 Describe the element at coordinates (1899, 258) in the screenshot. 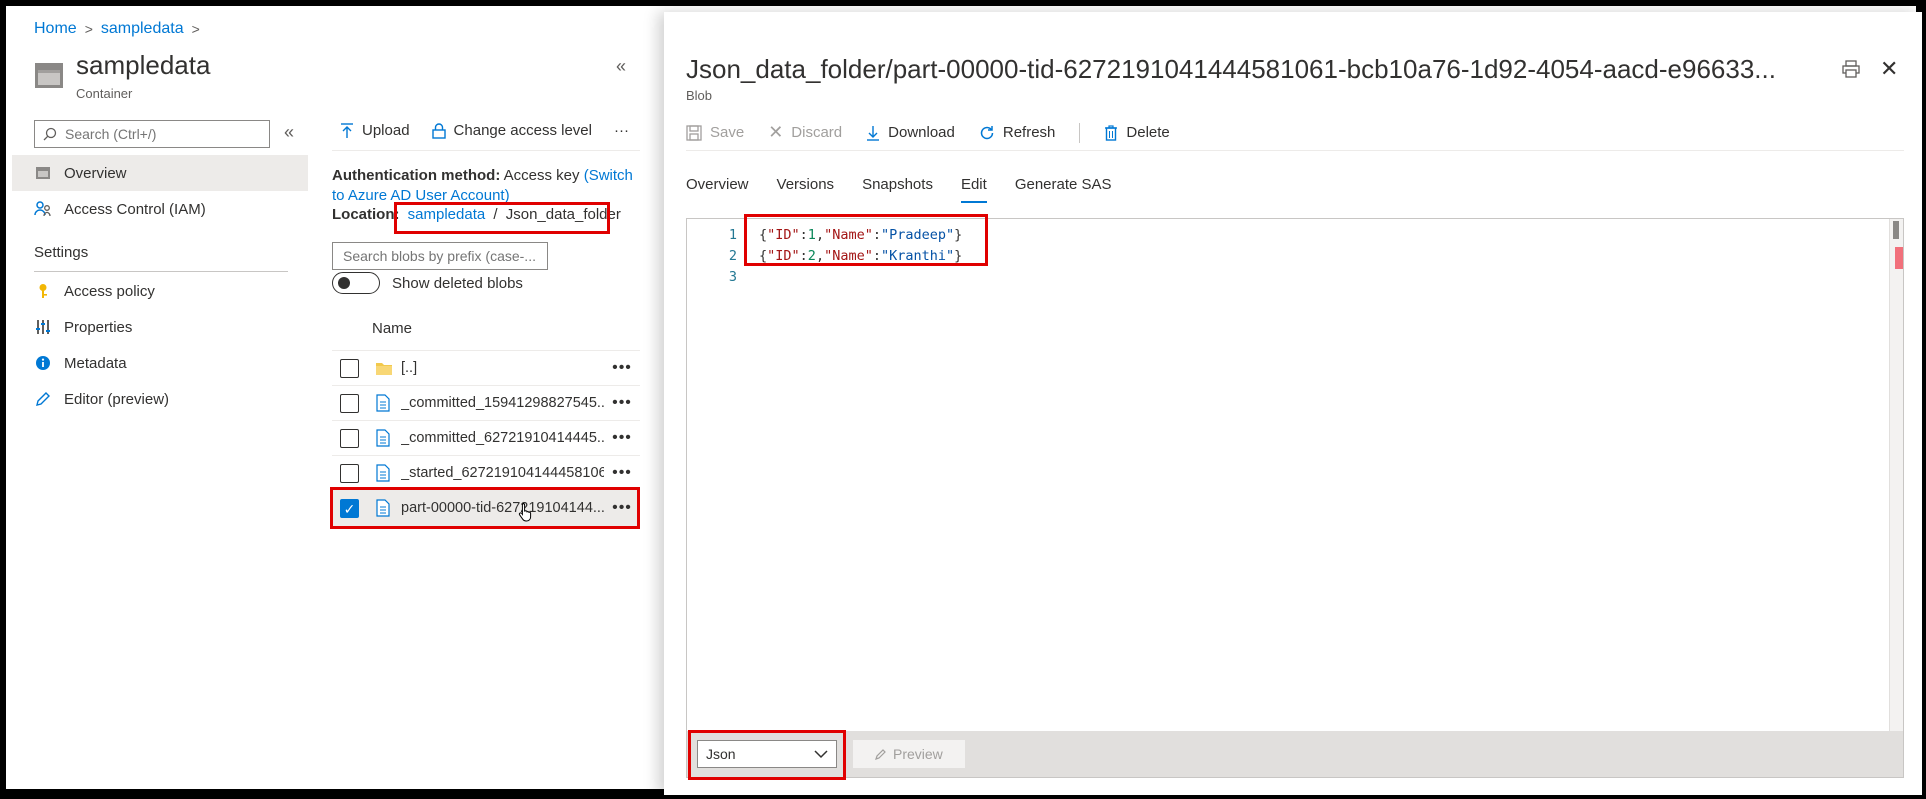

I see `scrollbar-marker` at that location.